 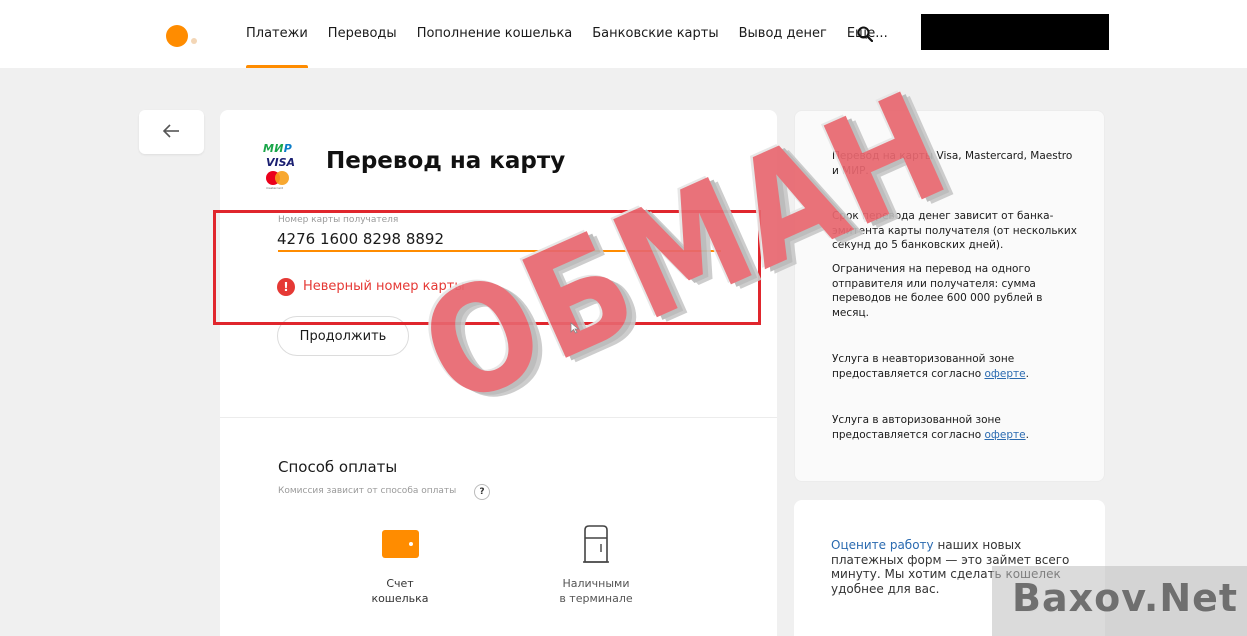 What do you see at coordinates (596, 565) in the screenshot?
I see `payment-method-terminal: Наличными в терминале` at bounding box center [596, 565].